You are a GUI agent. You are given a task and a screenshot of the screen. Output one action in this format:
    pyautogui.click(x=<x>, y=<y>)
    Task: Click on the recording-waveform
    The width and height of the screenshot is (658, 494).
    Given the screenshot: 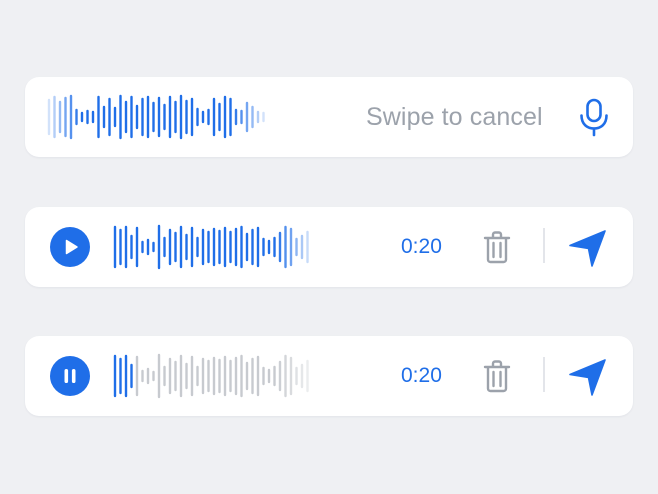 What is the action you would take?
    pyautogui.click(x=156, y=117)
    